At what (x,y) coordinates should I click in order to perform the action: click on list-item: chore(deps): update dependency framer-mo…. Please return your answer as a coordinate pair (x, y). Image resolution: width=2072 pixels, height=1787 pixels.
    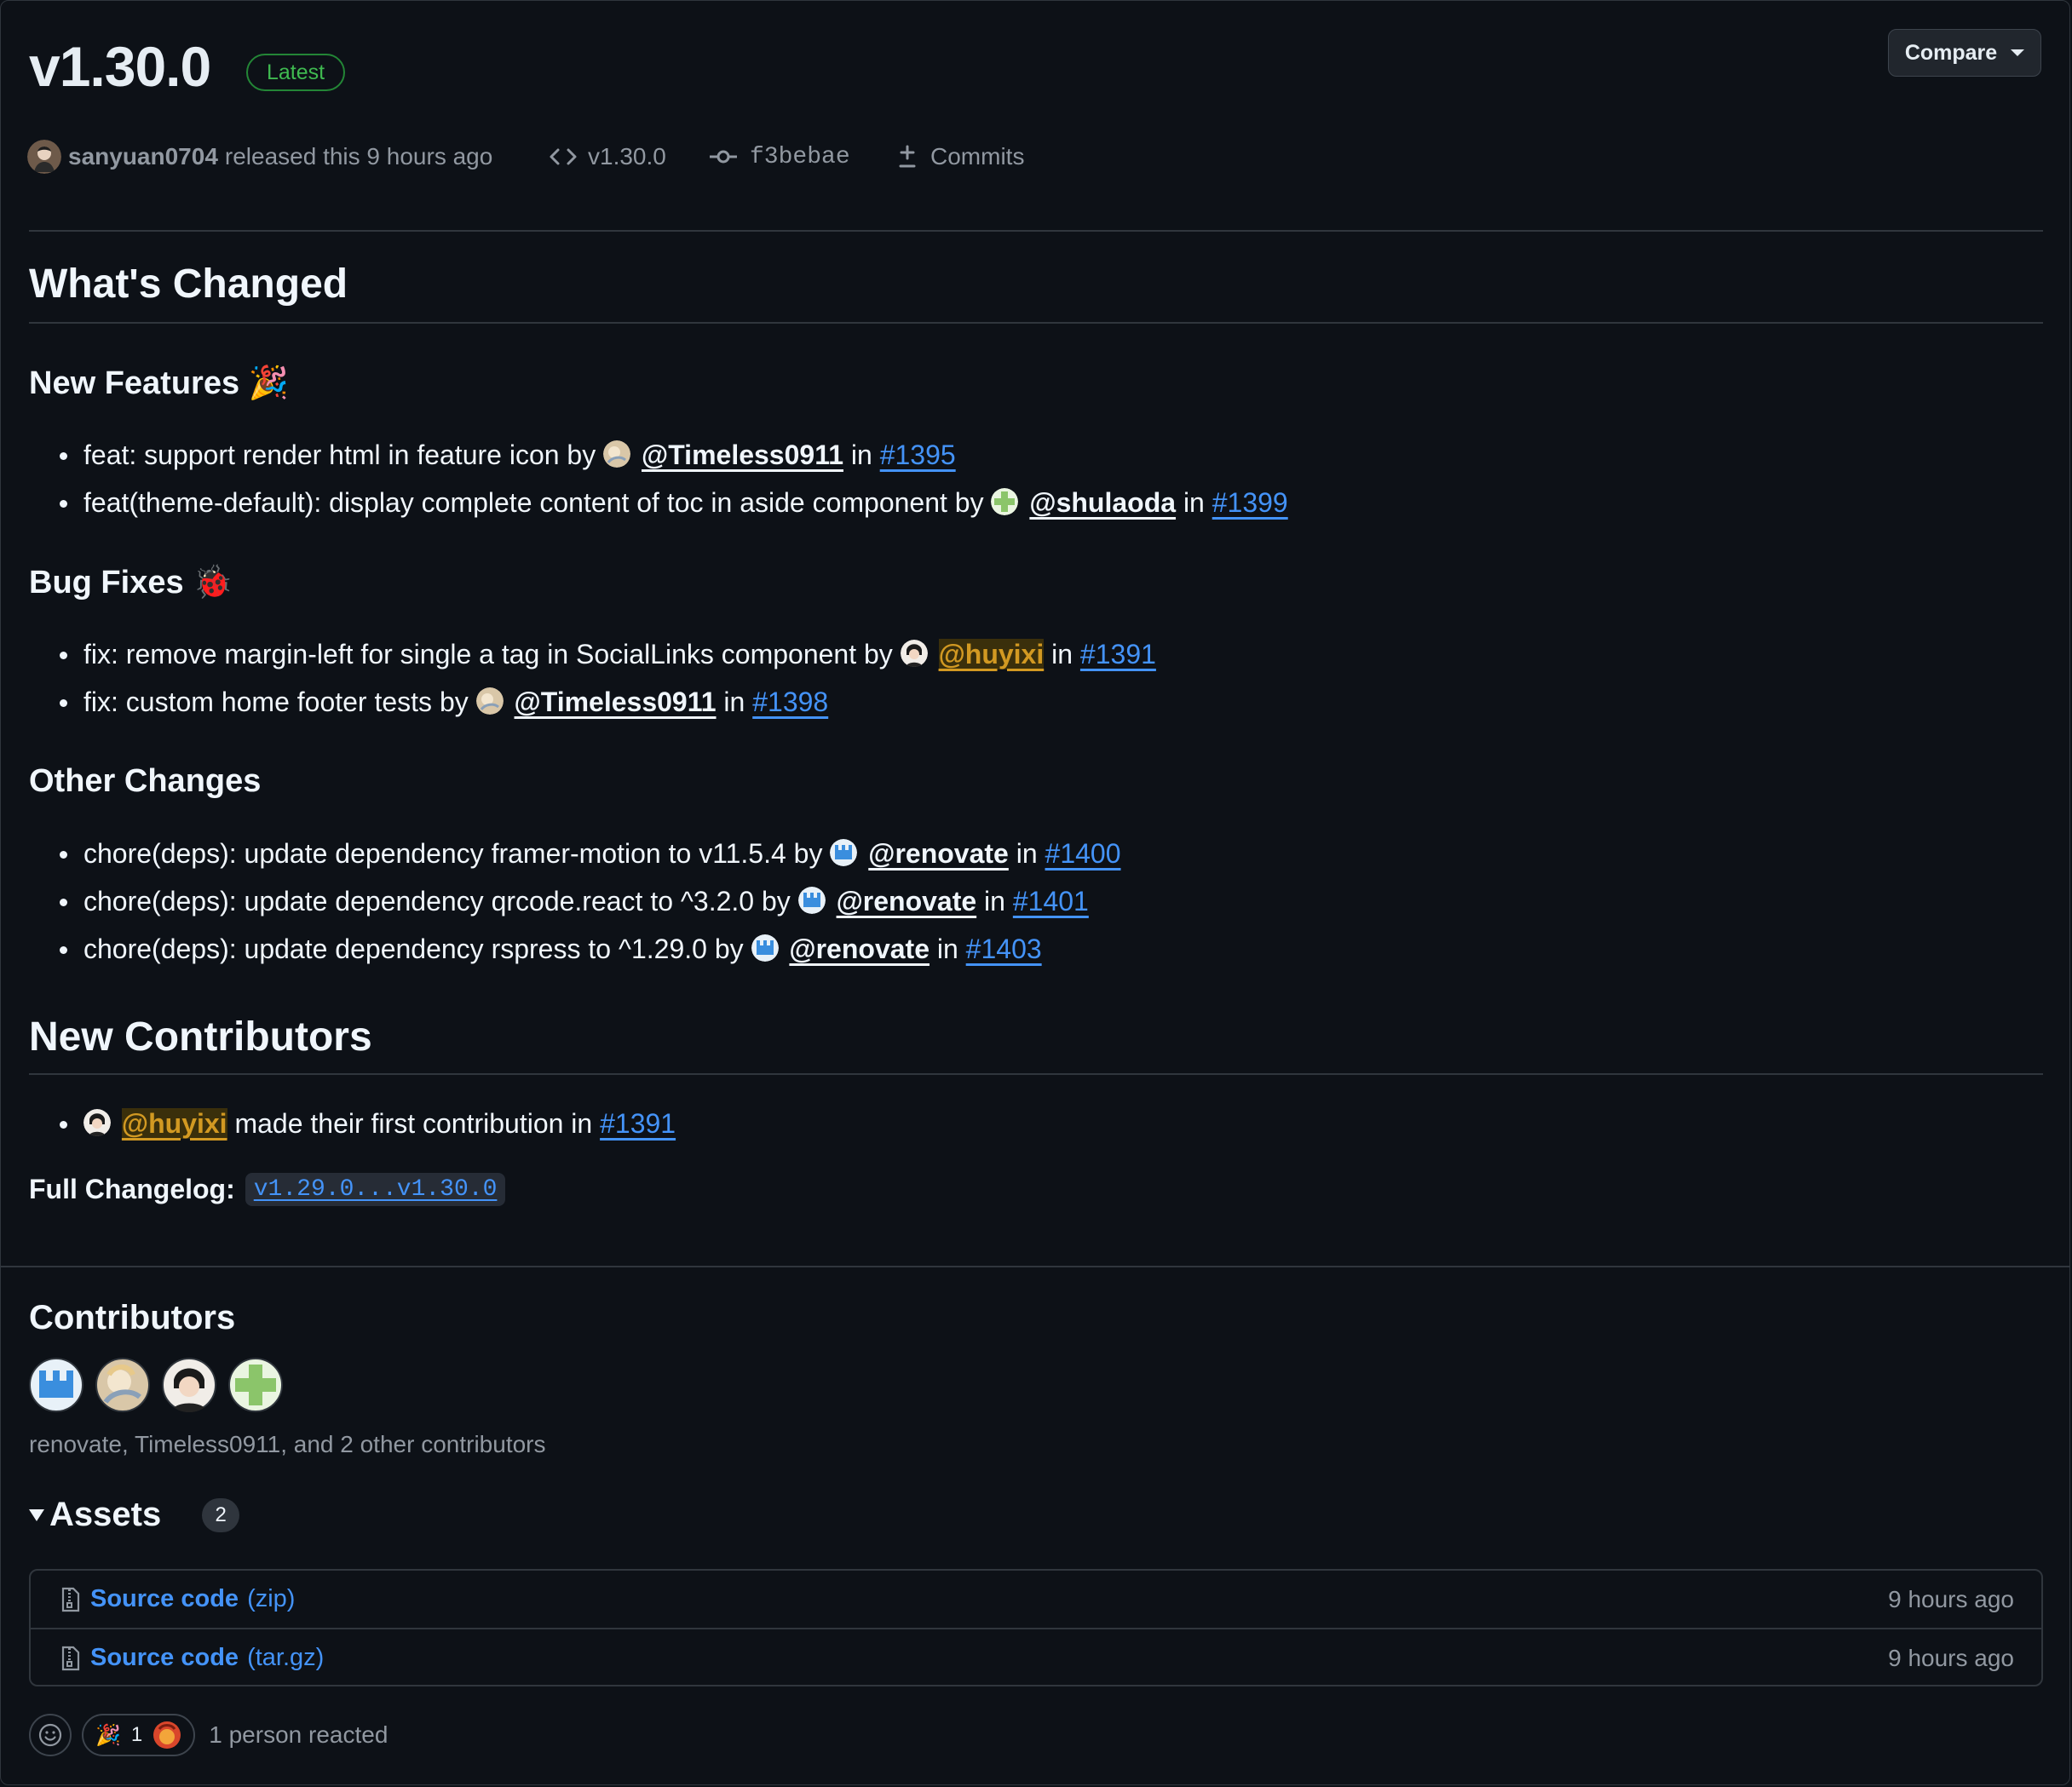
    Looking at the image, I should click on (575, 853).